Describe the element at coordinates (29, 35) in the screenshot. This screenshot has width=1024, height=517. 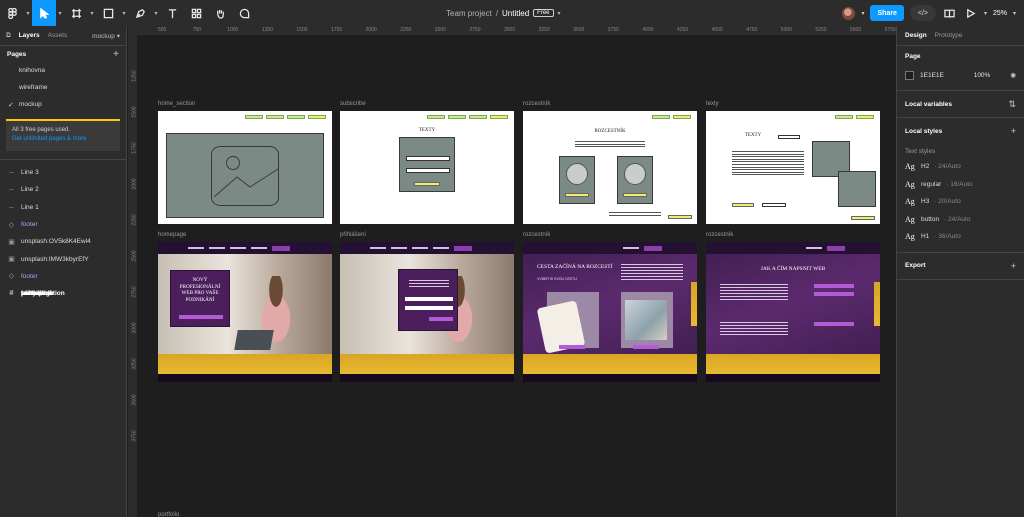
I see `tab-layers: Layers` at that location.